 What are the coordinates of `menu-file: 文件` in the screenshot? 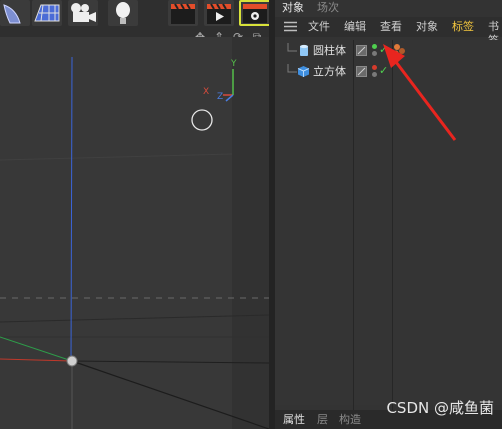 It's located at (319, 27).